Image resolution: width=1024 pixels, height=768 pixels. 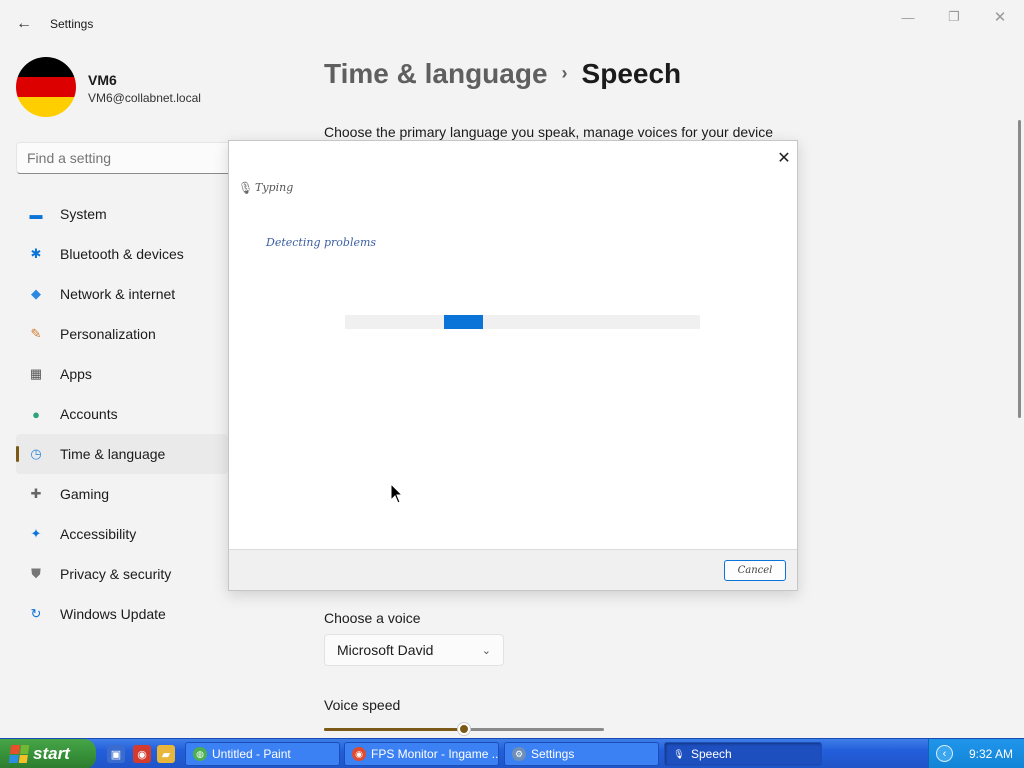 What do you see at coordinates (385, 650) in the screenshot?
I see `voice-dropdown-value: Microsoft David` at bounding box center [385, 650].